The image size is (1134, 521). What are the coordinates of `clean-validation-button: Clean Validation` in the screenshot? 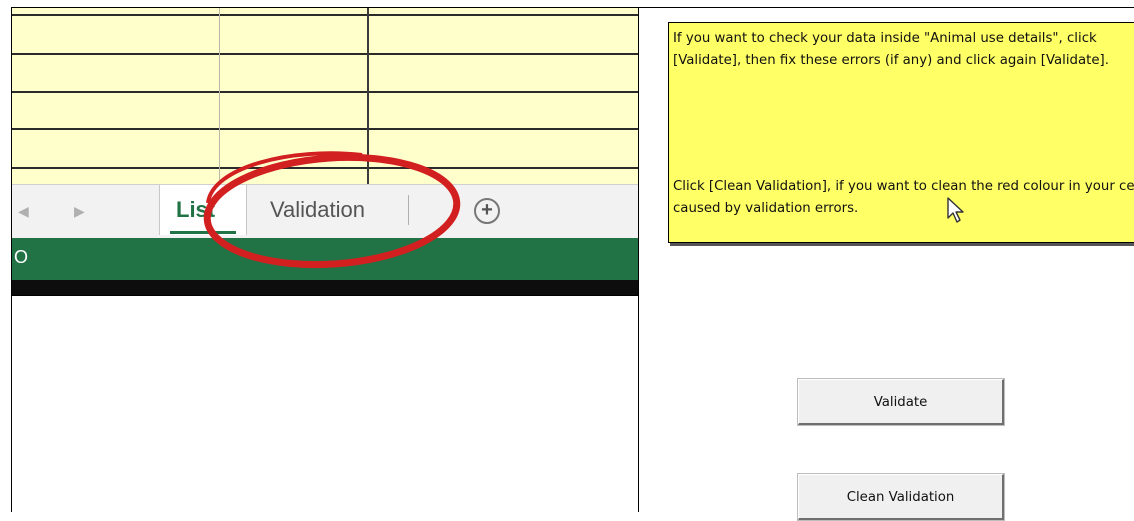 It's located at (901, 497).